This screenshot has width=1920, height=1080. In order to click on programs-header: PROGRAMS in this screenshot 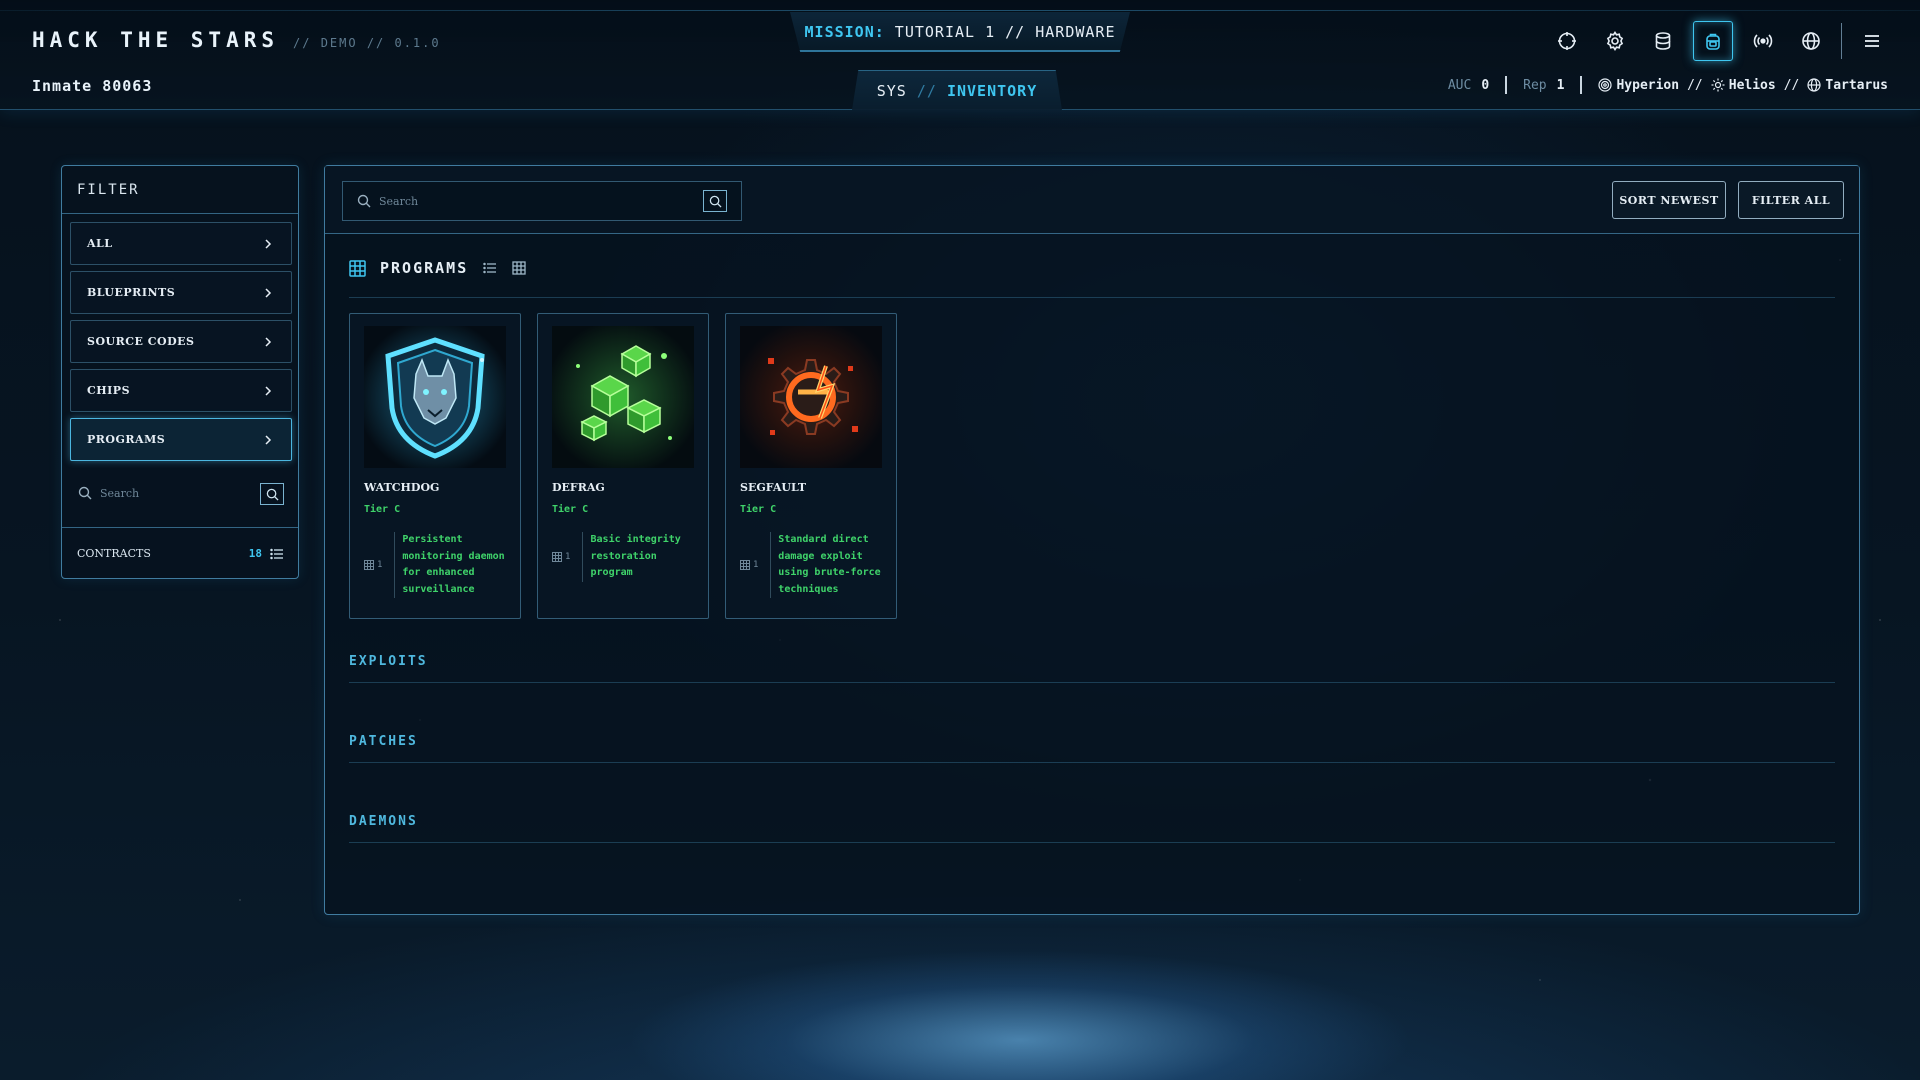, I will do `click(437, 268)`.